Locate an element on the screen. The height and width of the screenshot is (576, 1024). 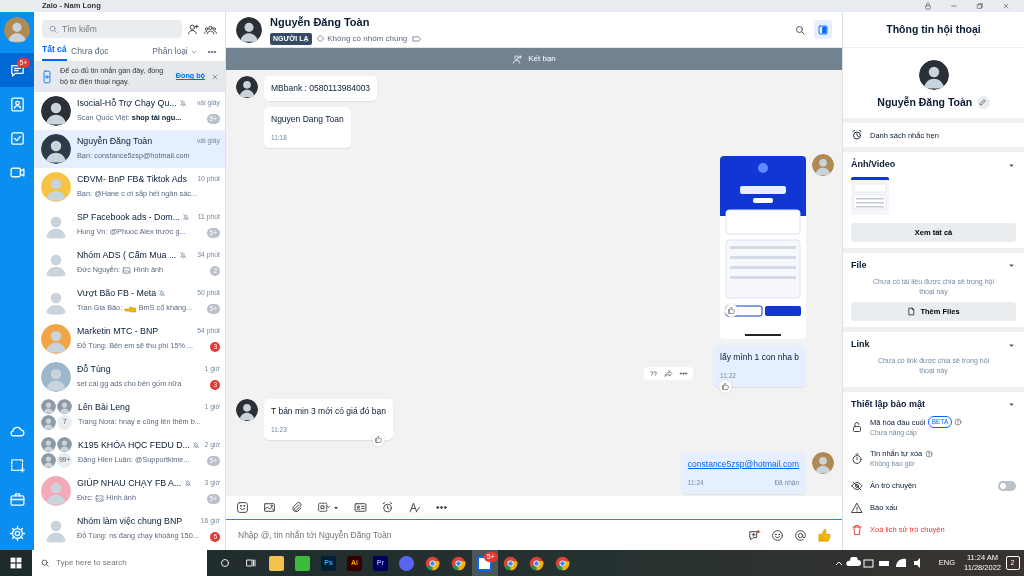
quick-message-icon is located at coordinates (754, 535).